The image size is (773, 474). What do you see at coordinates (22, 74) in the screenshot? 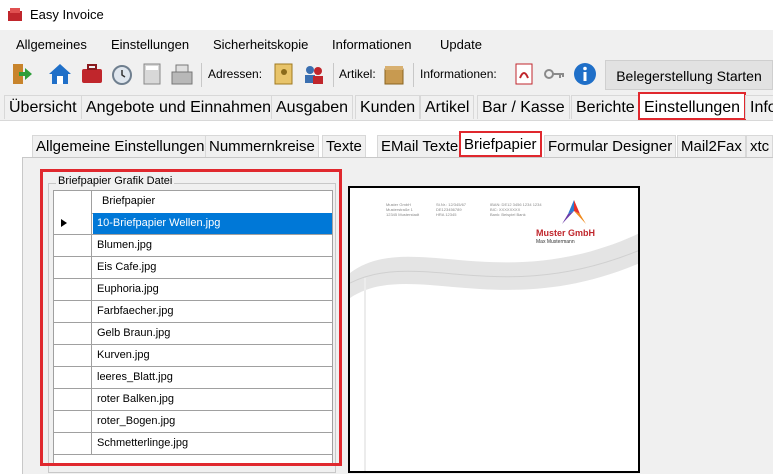
I see `exit-door-icon` at bounding box center [22, 74].